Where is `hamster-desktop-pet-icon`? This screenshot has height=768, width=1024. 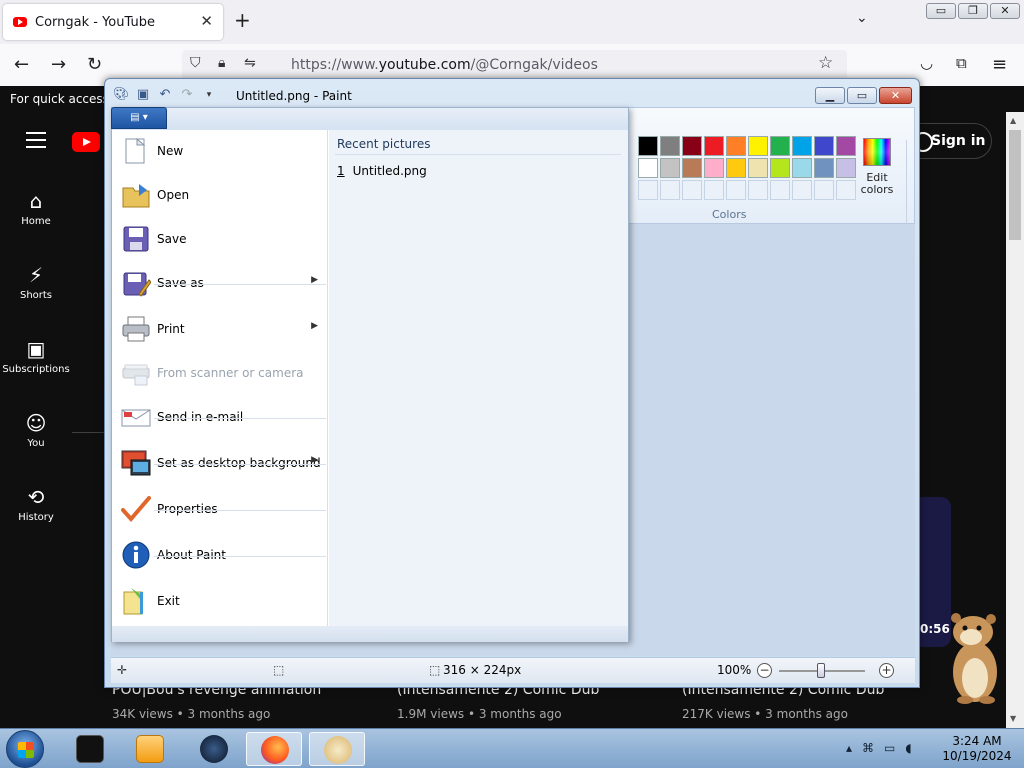 hamster-desktop-pet-icon is located at coordinates (975, 657).